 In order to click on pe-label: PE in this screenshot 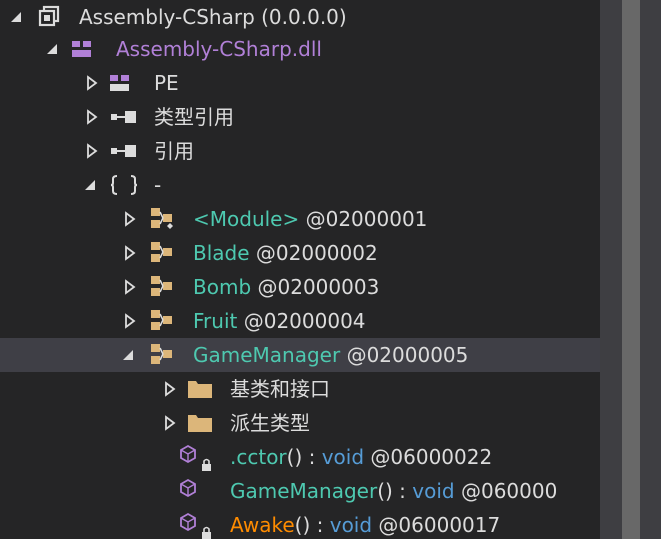, I will do `click(166, 83)`.